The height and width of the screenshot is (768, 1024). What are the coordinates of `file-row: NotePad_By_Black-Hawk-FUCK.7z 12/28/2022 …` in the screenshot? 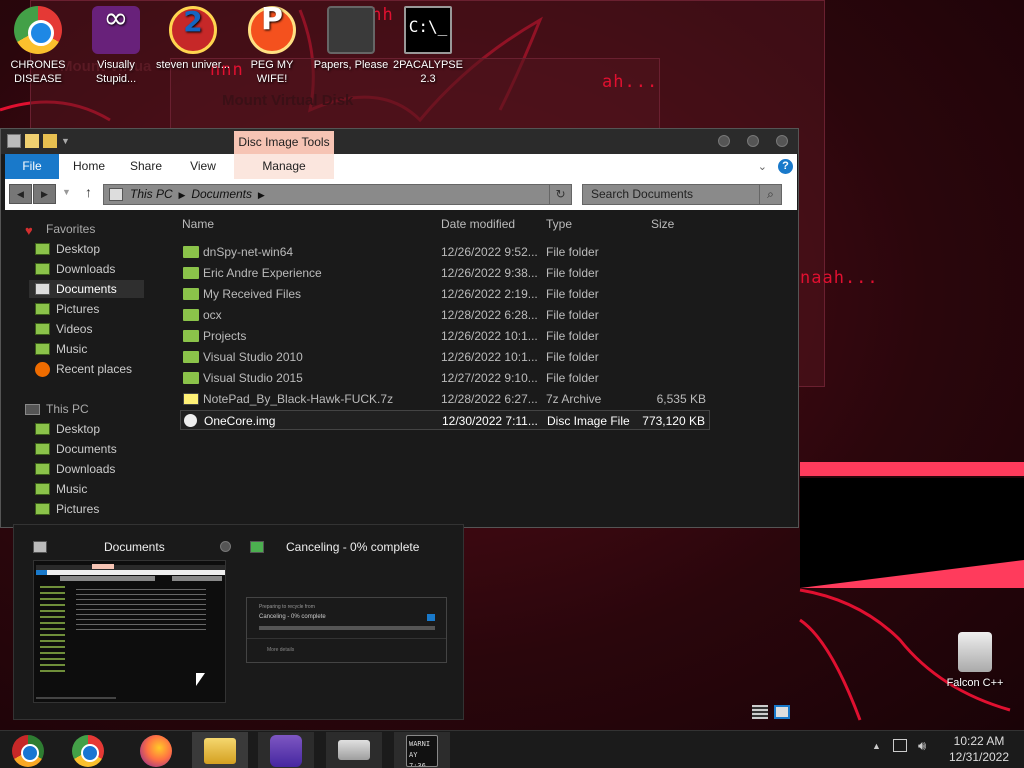 It's located at (445, 399).